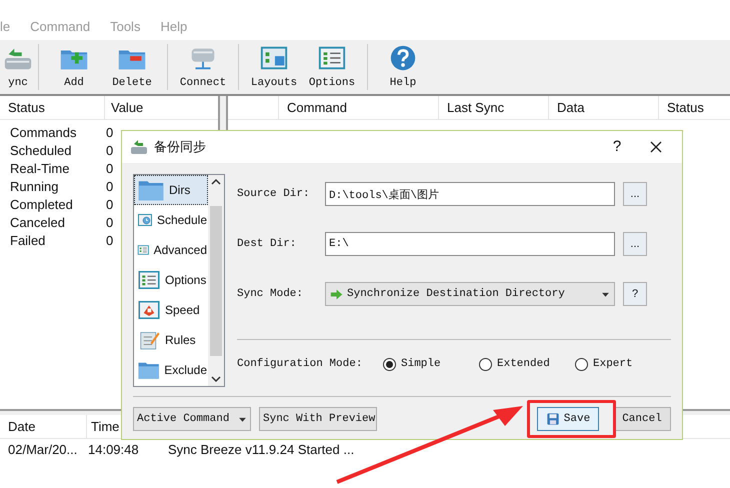  I want to click on column-header: Last Sync, so click(493, 107).